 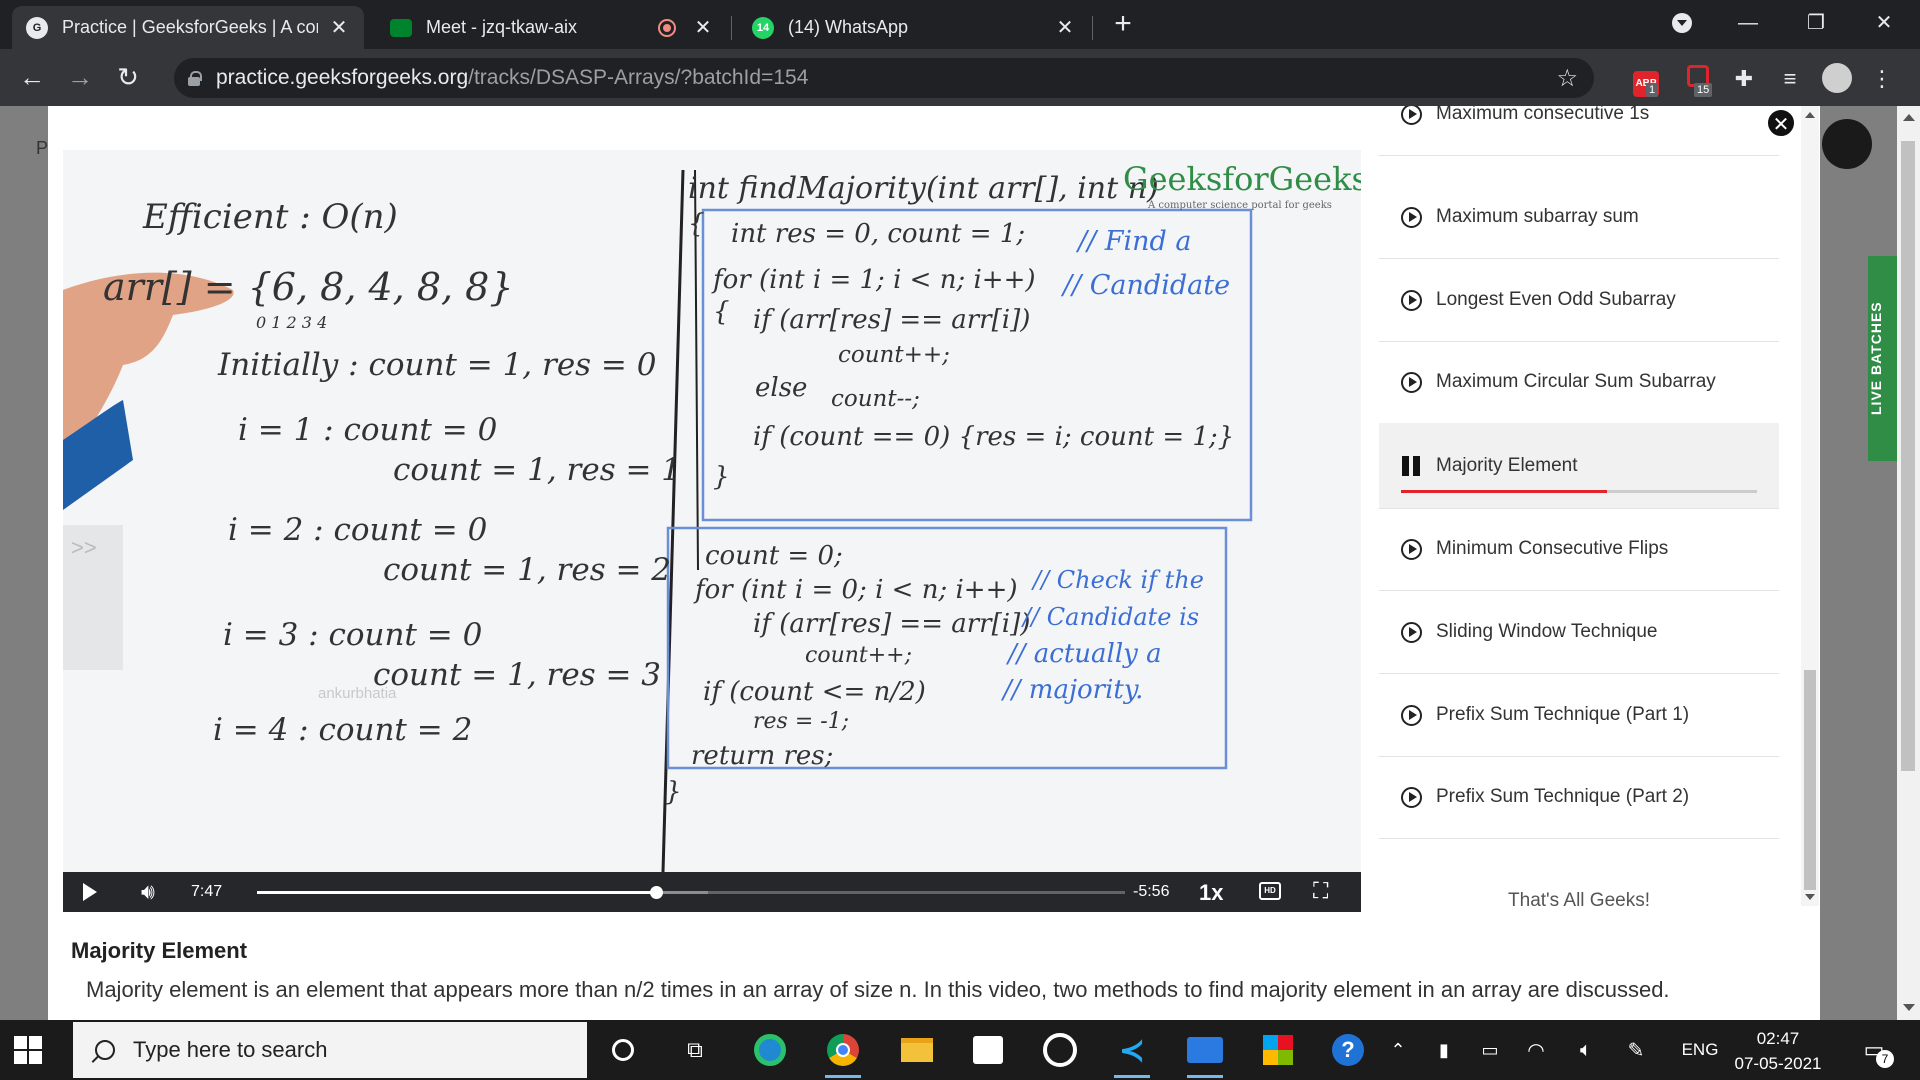 What do you see at coordinates (1698, 81) in the screenshot?
I see `extension-icon: 15` at bounding box center [1698, 81].